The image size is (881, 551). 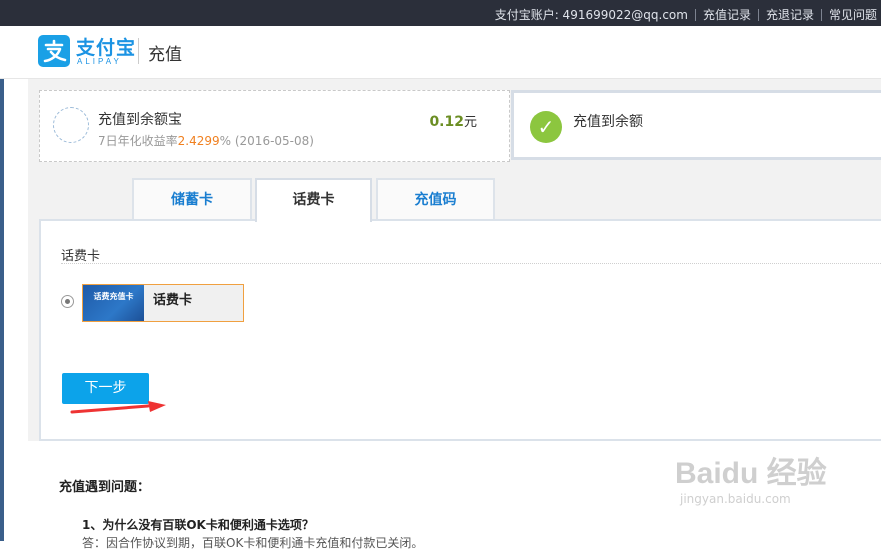 I want to click on amount-value: 0.12, so click(x=446, y=122).